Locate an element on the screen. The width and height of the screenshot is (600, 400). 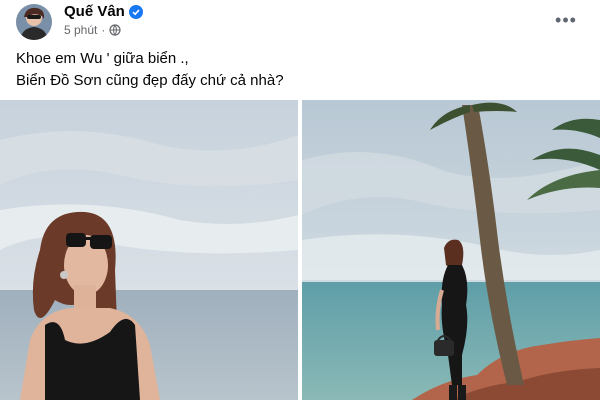
avatar-image is located at coordinates (34, 22).